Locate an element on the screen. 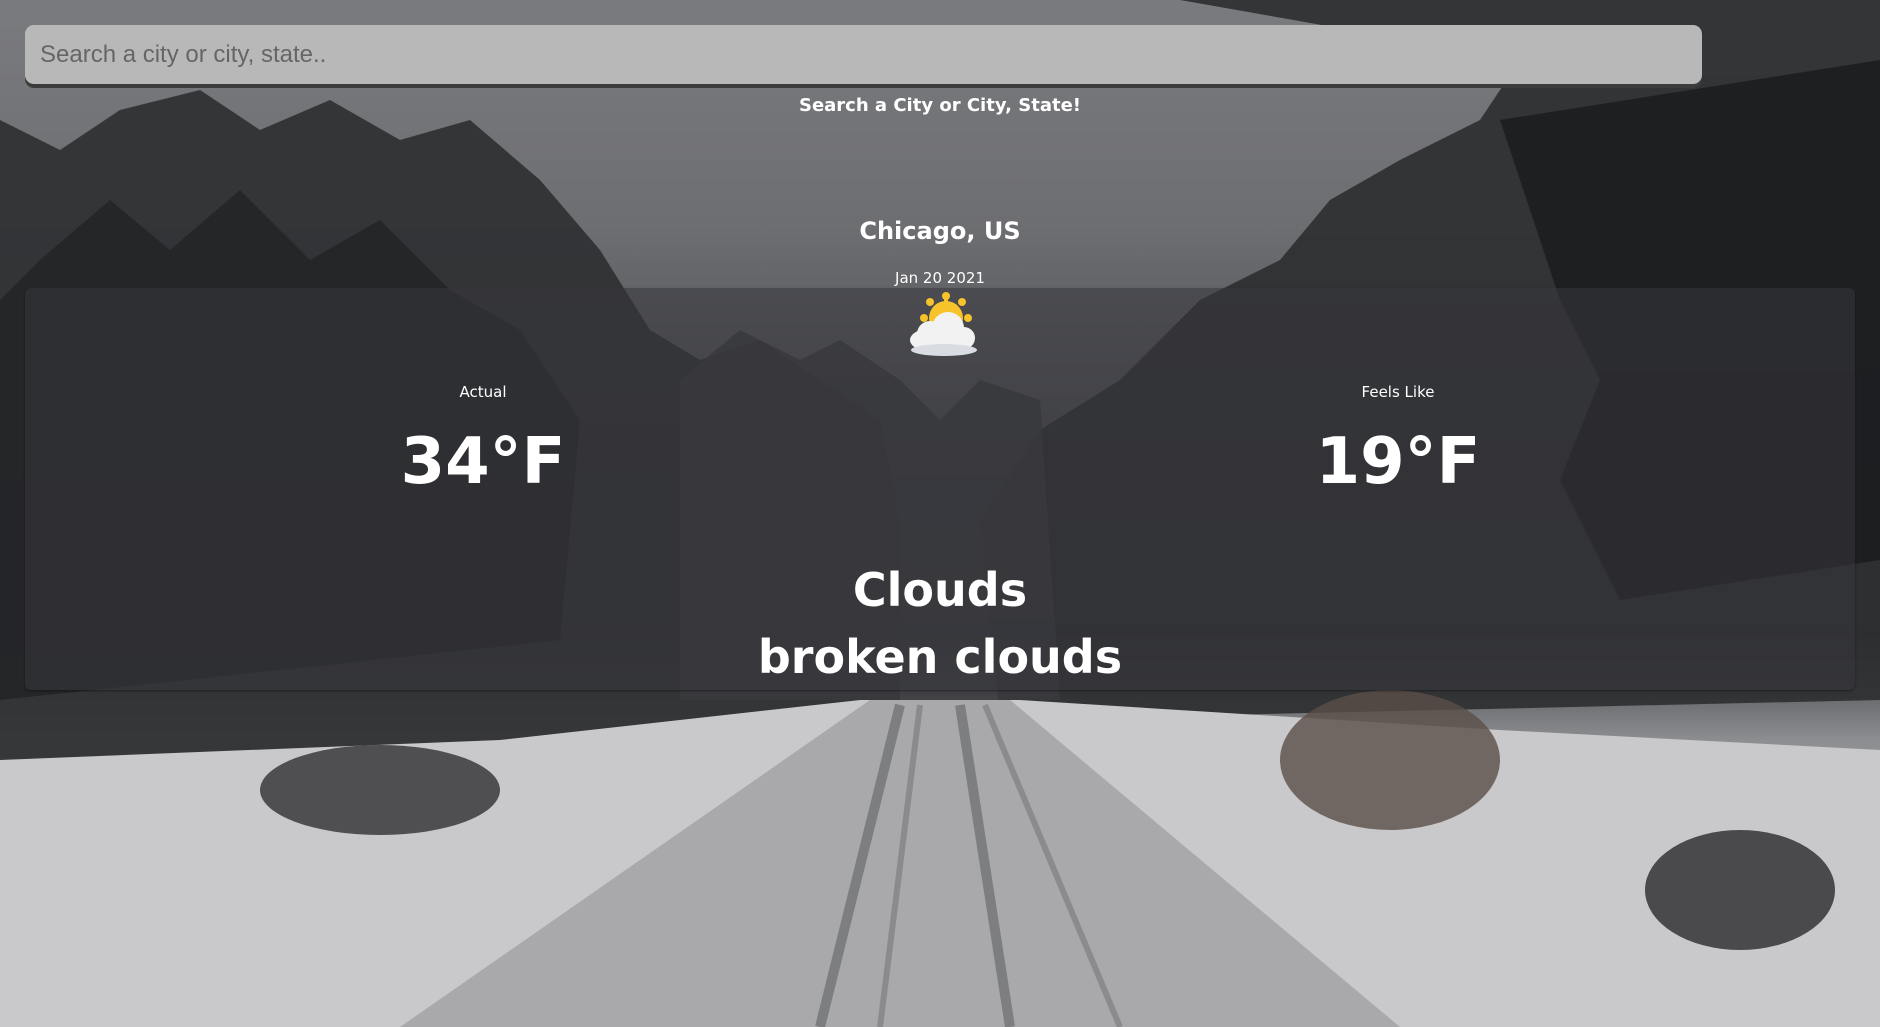  city-name: Chicago, US is located at coordinates (940, 231).